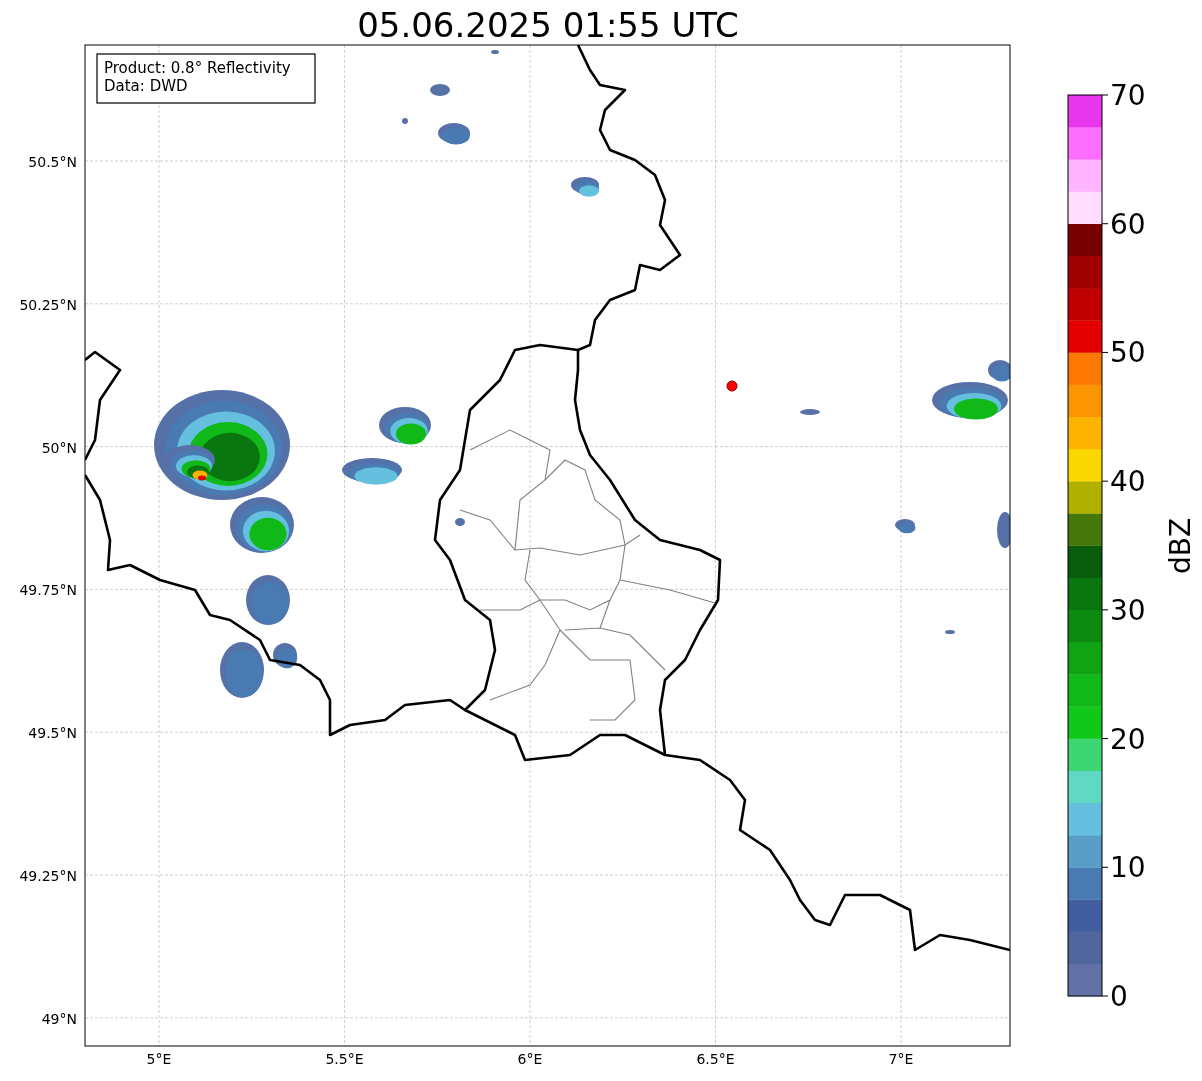  Describe the element at coordinates (52, 162) in the screenshot. I see `axis-tick-label: 50.5°N` at that location.